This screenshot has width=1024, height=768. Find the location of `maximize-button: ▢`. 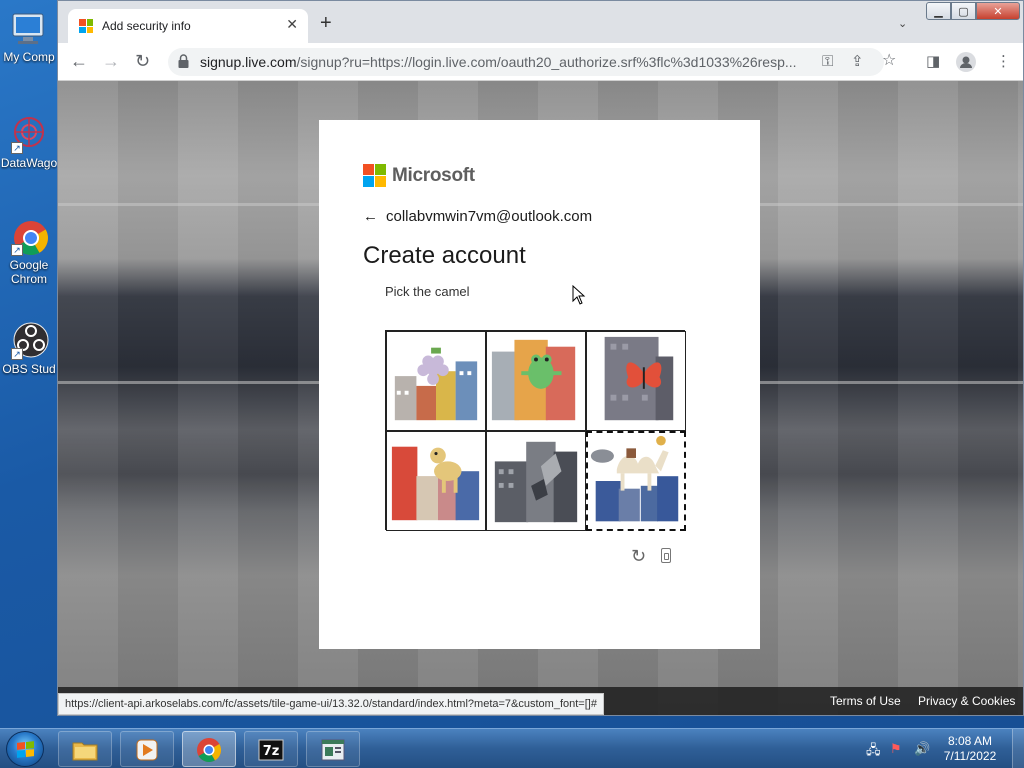

maximize-button: ▢ is located at coordinates (963, 11).